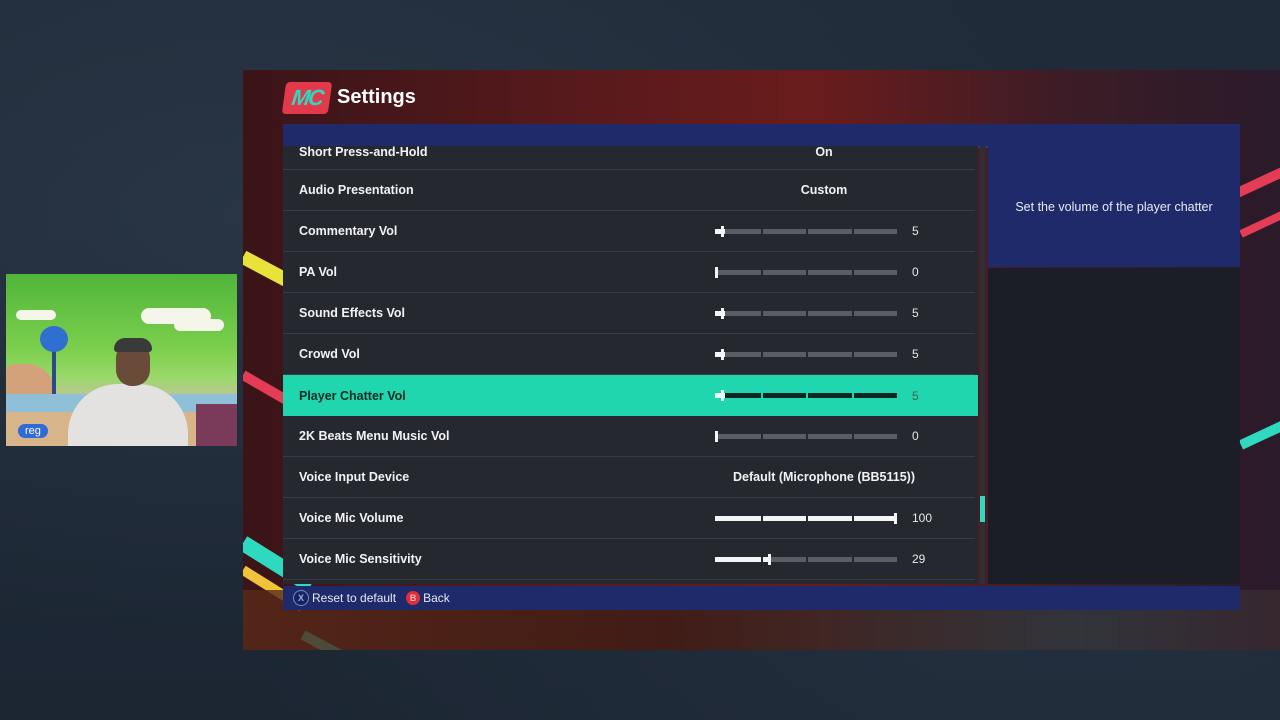  I want to click on settings-row: Crowd Vol 5, so click(629, 354).